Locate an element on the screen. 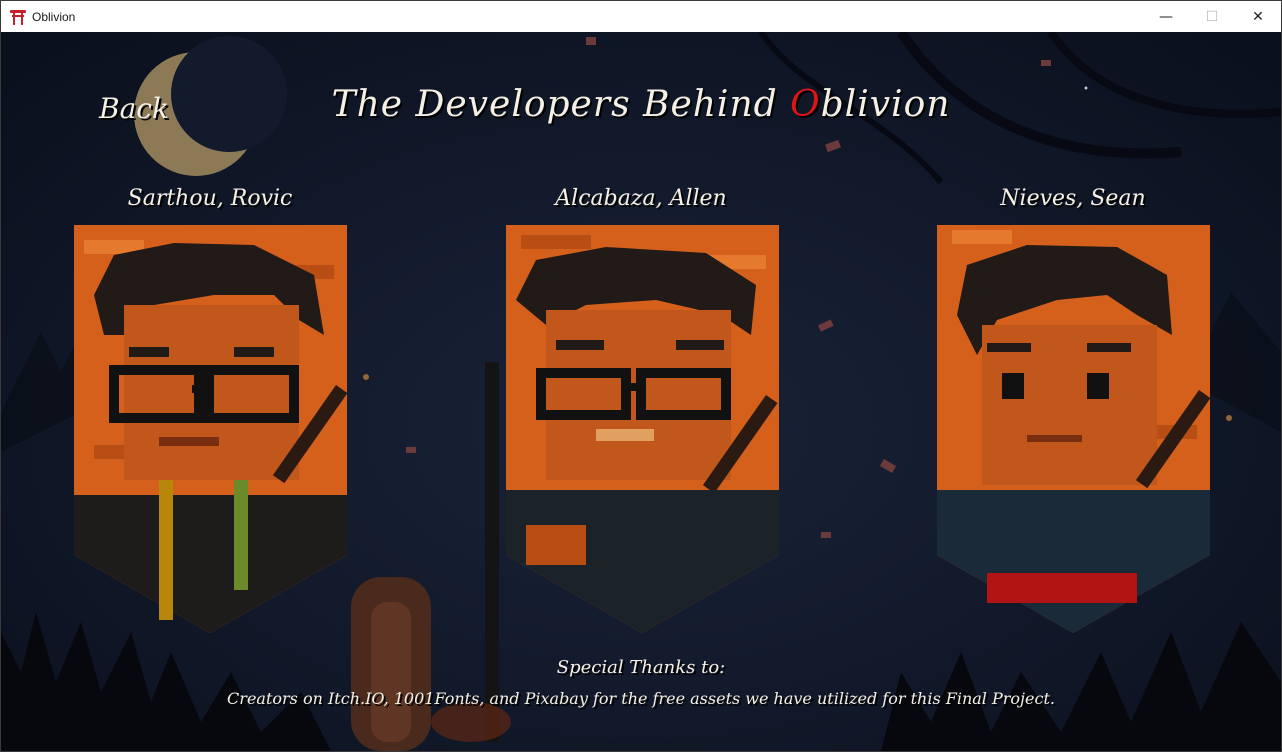 The image size is (1282, 752). developer-name-3: Nieves, Sean is located at coordinates (1073, 198).